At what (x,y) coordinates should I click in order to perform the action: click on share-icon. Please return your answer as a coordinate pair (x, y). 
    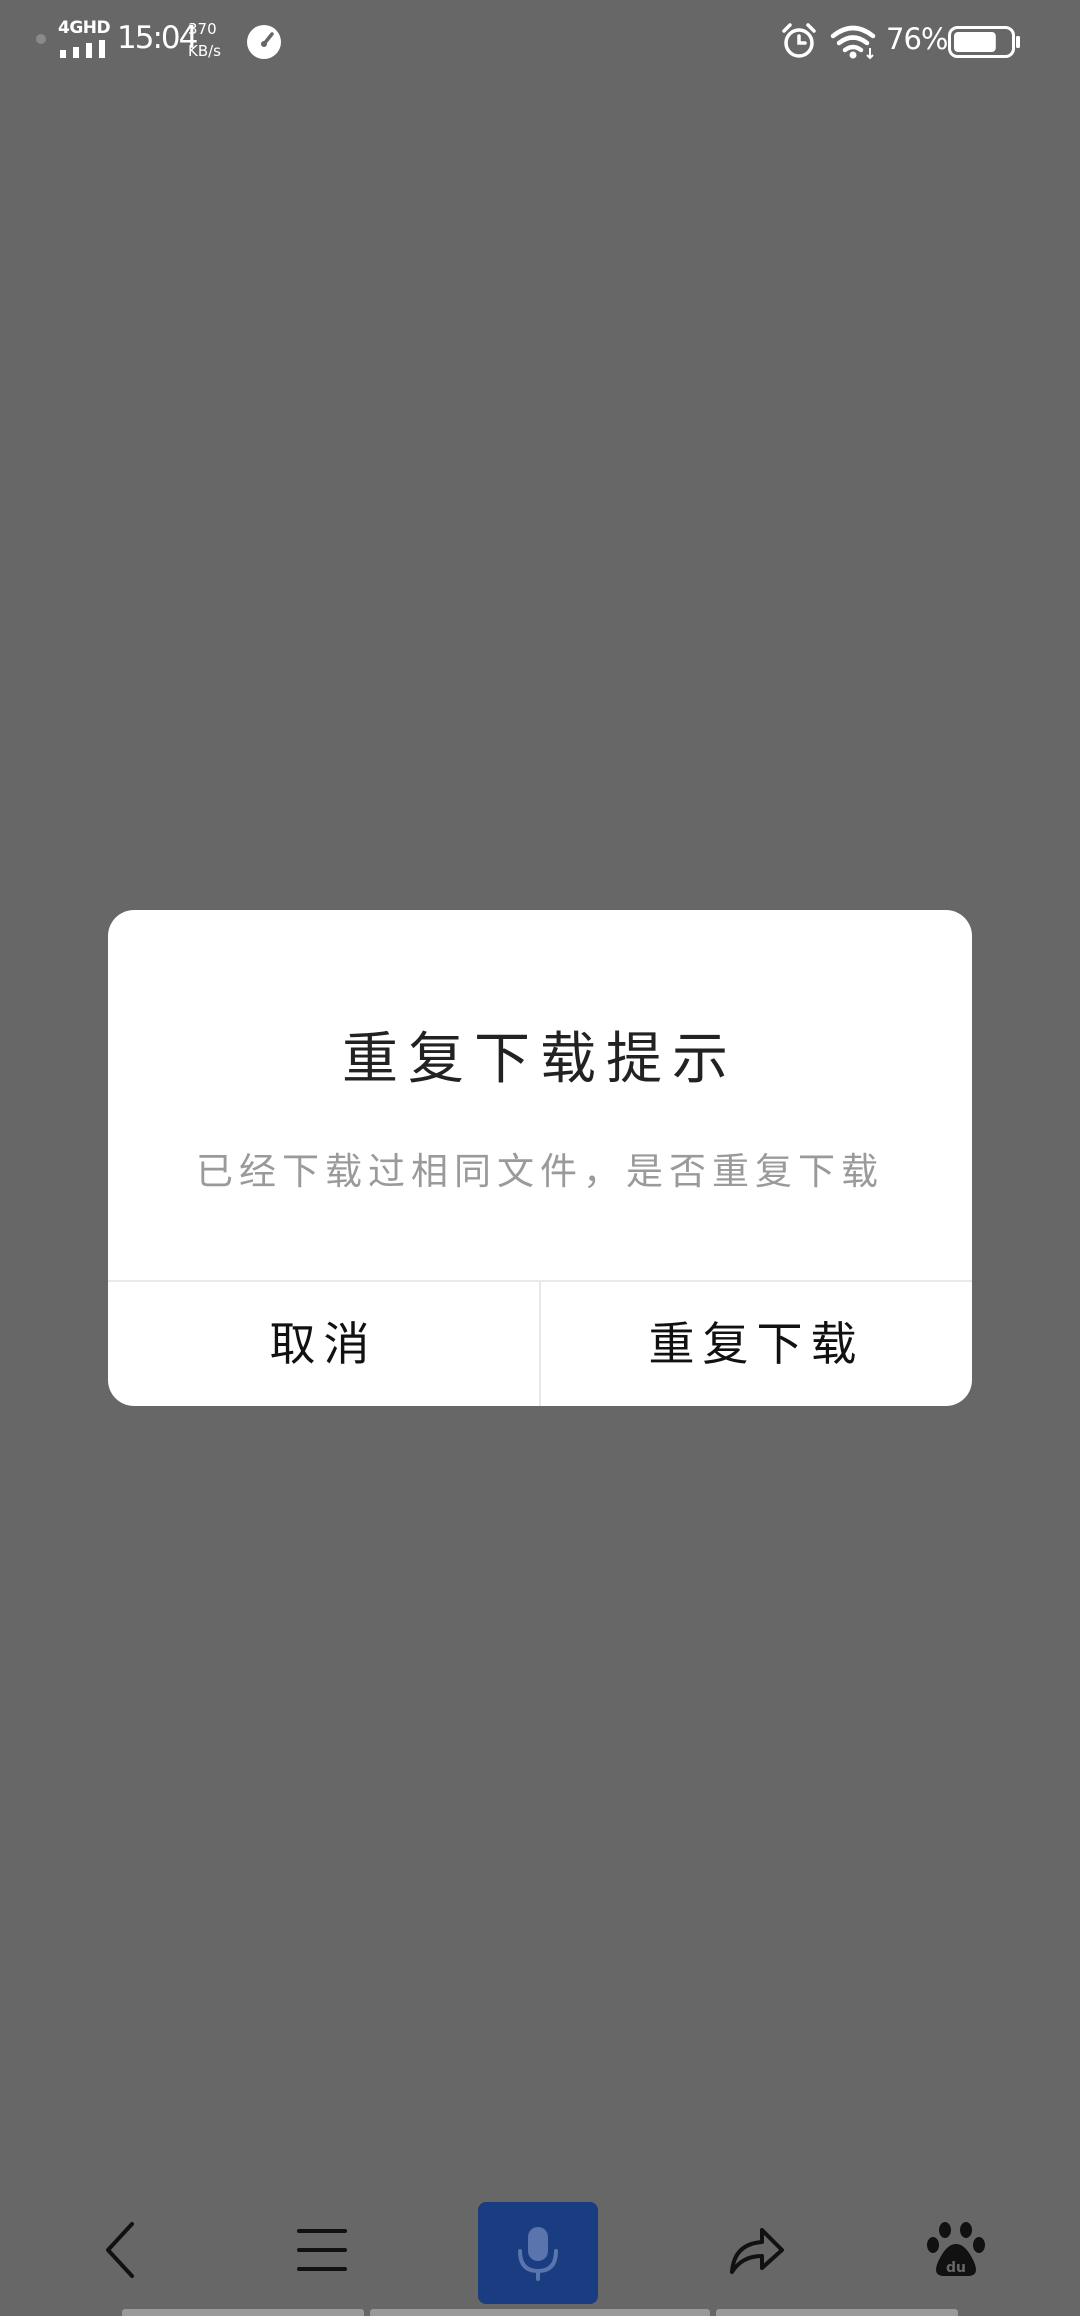
    Looking at the image, I should click on (757, 2251).